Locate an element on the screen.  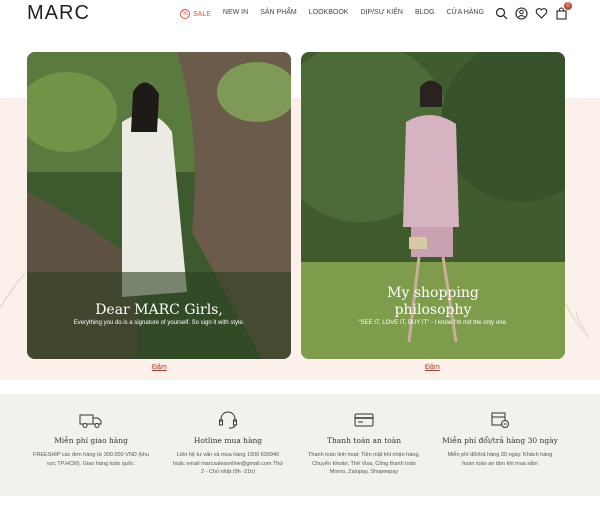
nav-item-blog: BLOG is located at coordinates (424, 14).